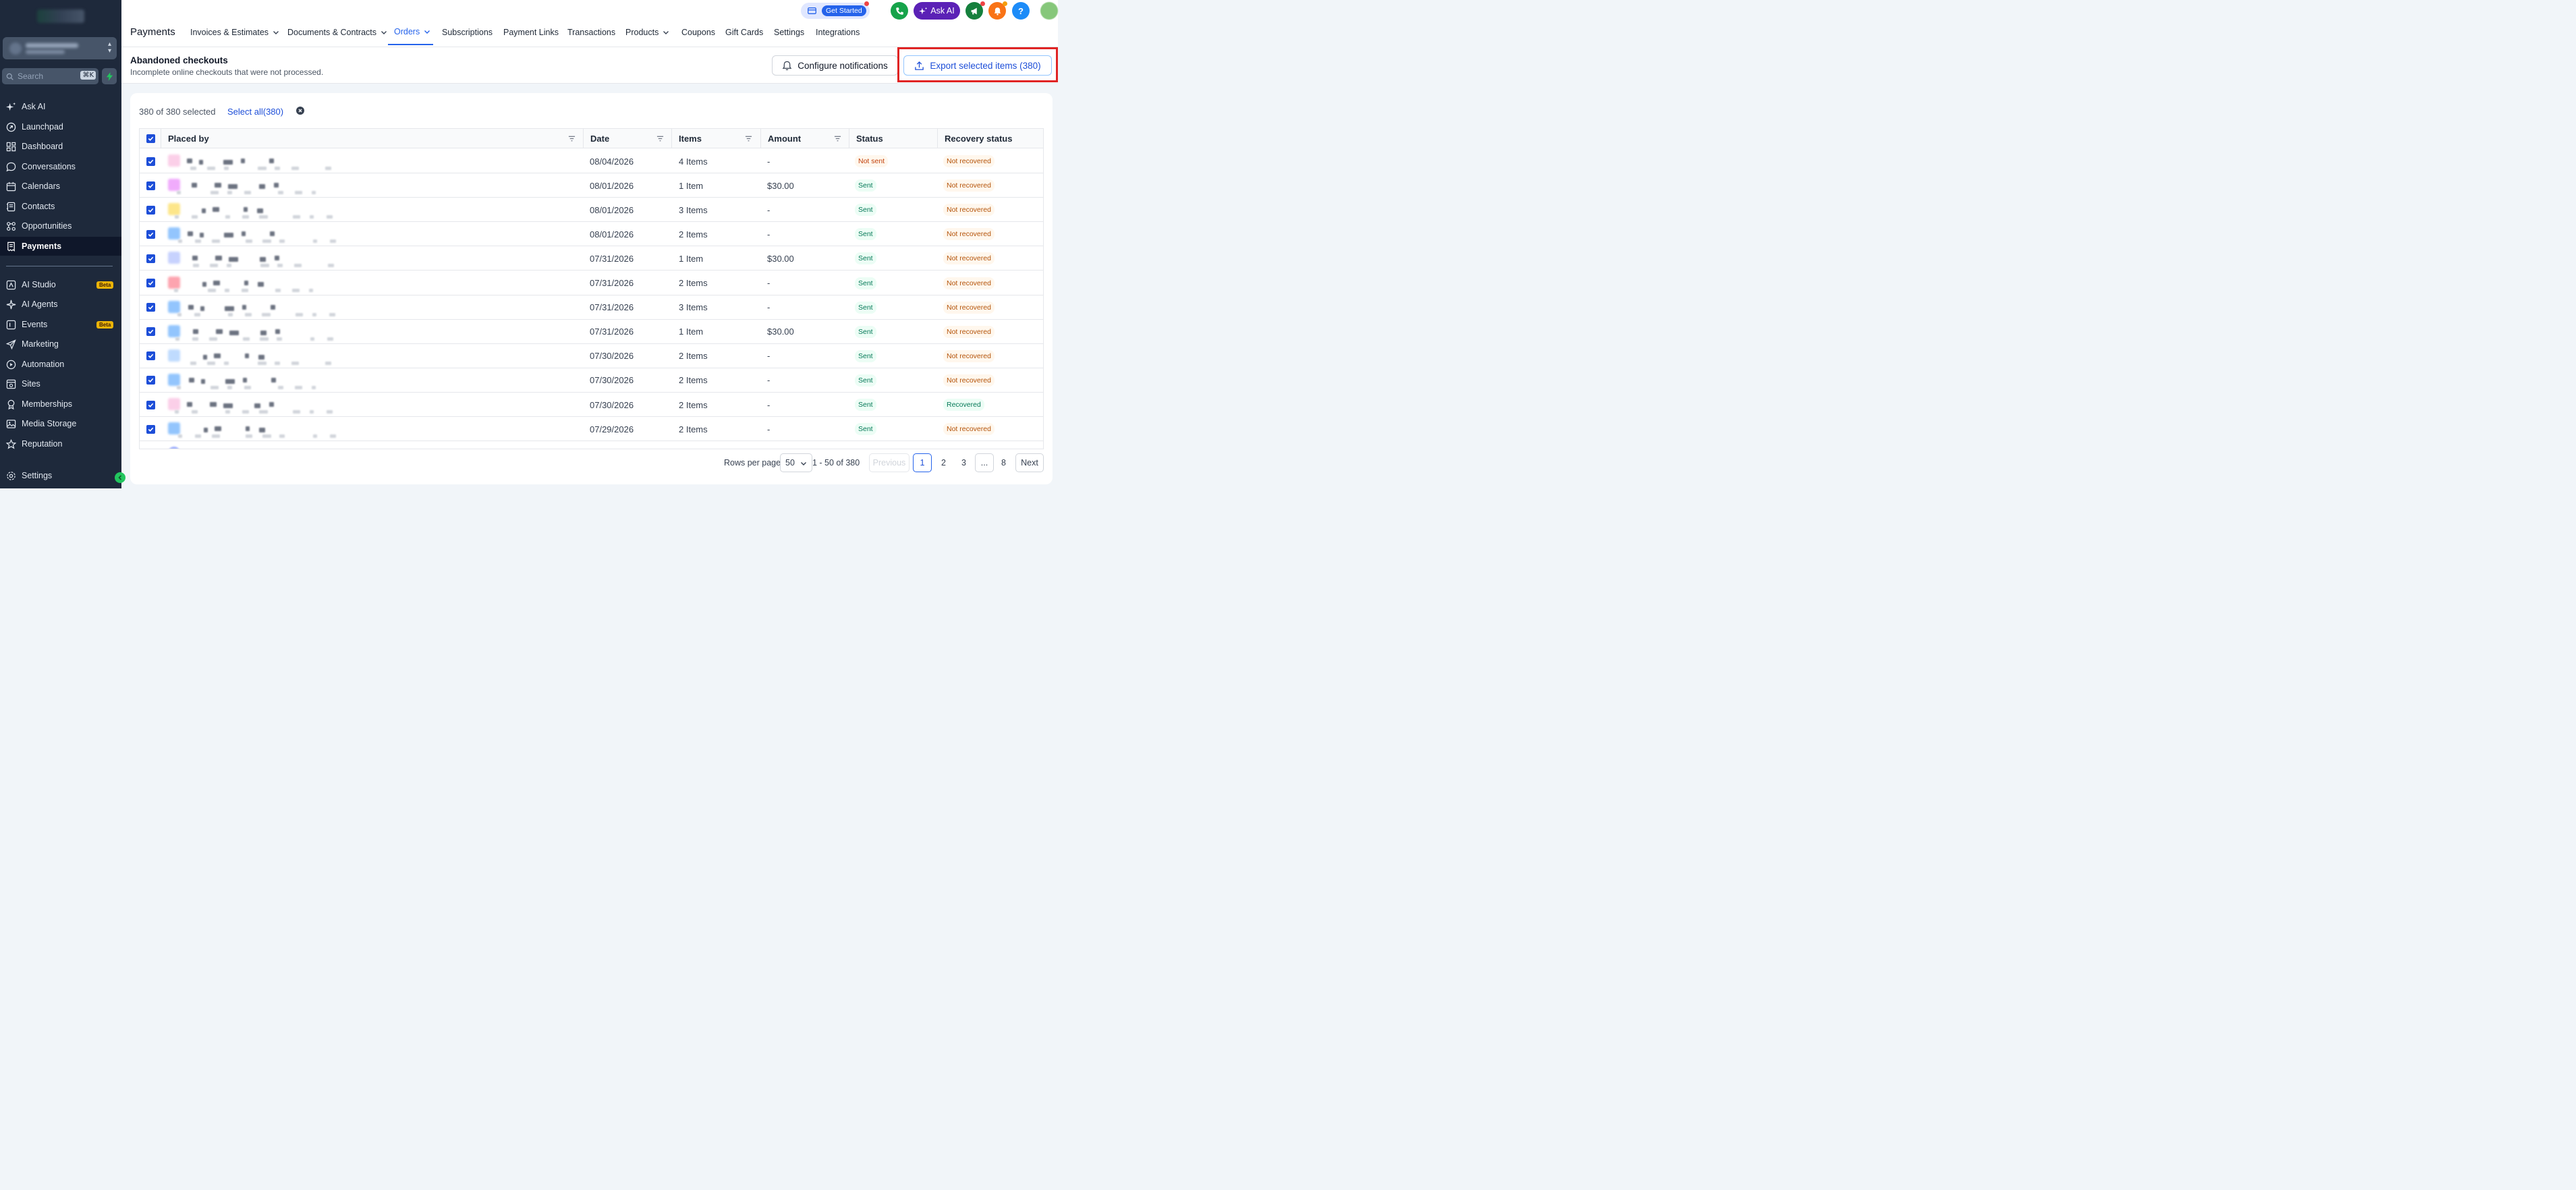  I want to click on table-row, so click(591, 445).